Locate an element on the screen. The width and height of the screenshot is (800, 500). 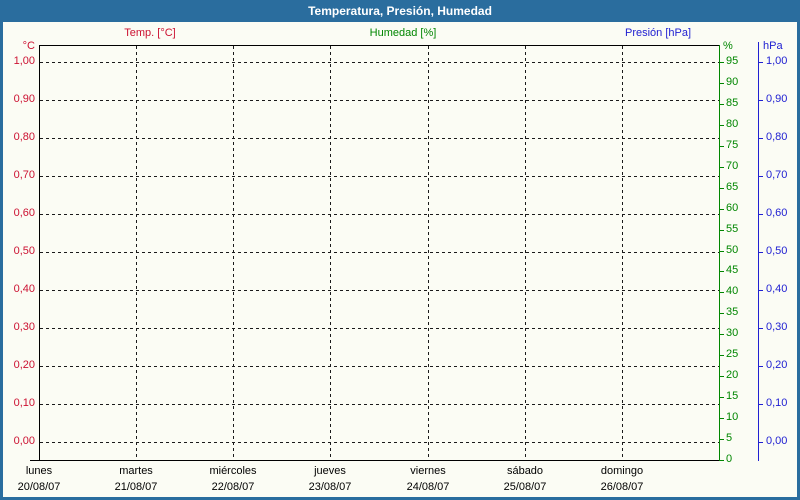
pressure-axis-unit: hPa is located at coordinates (773, 46).